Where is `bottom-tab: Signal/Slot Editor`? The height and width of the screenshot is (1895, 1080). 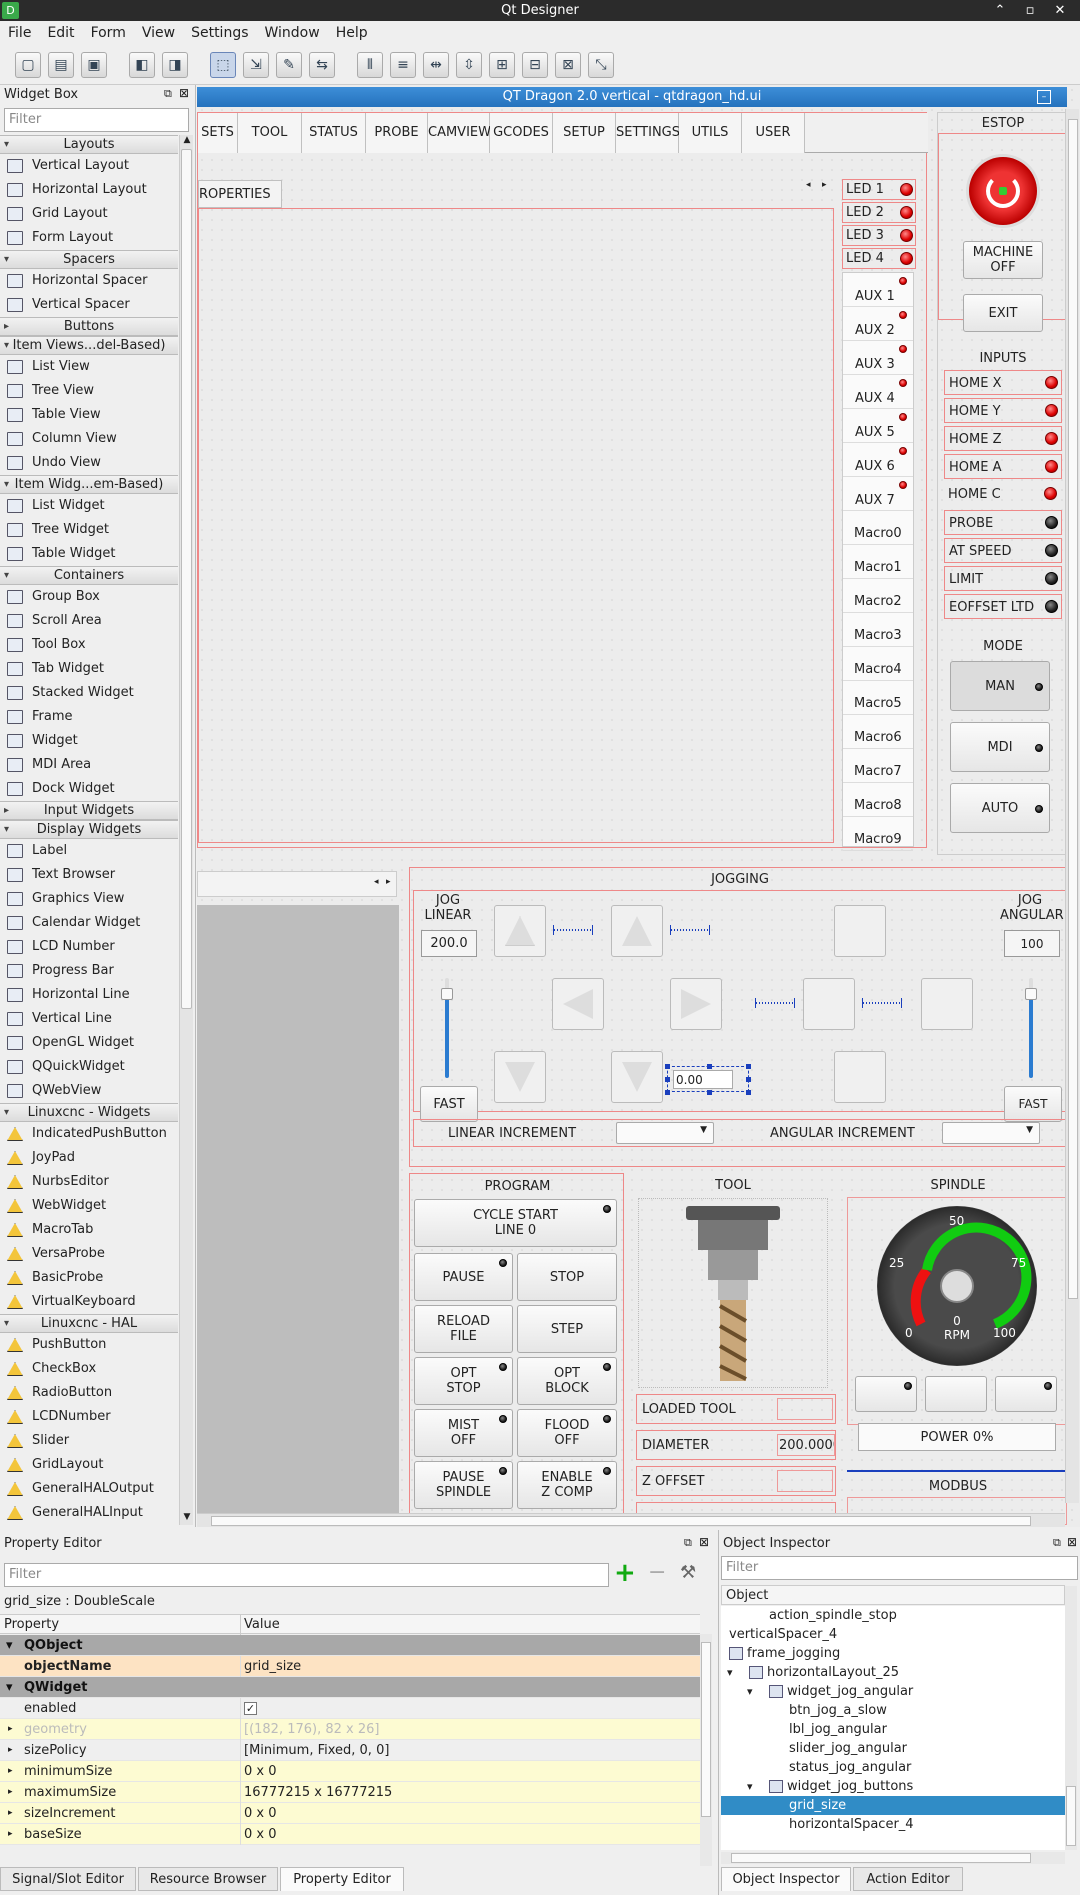 bottom-tab: Signal/Slot Editor is located at coordinates (68, 1879).